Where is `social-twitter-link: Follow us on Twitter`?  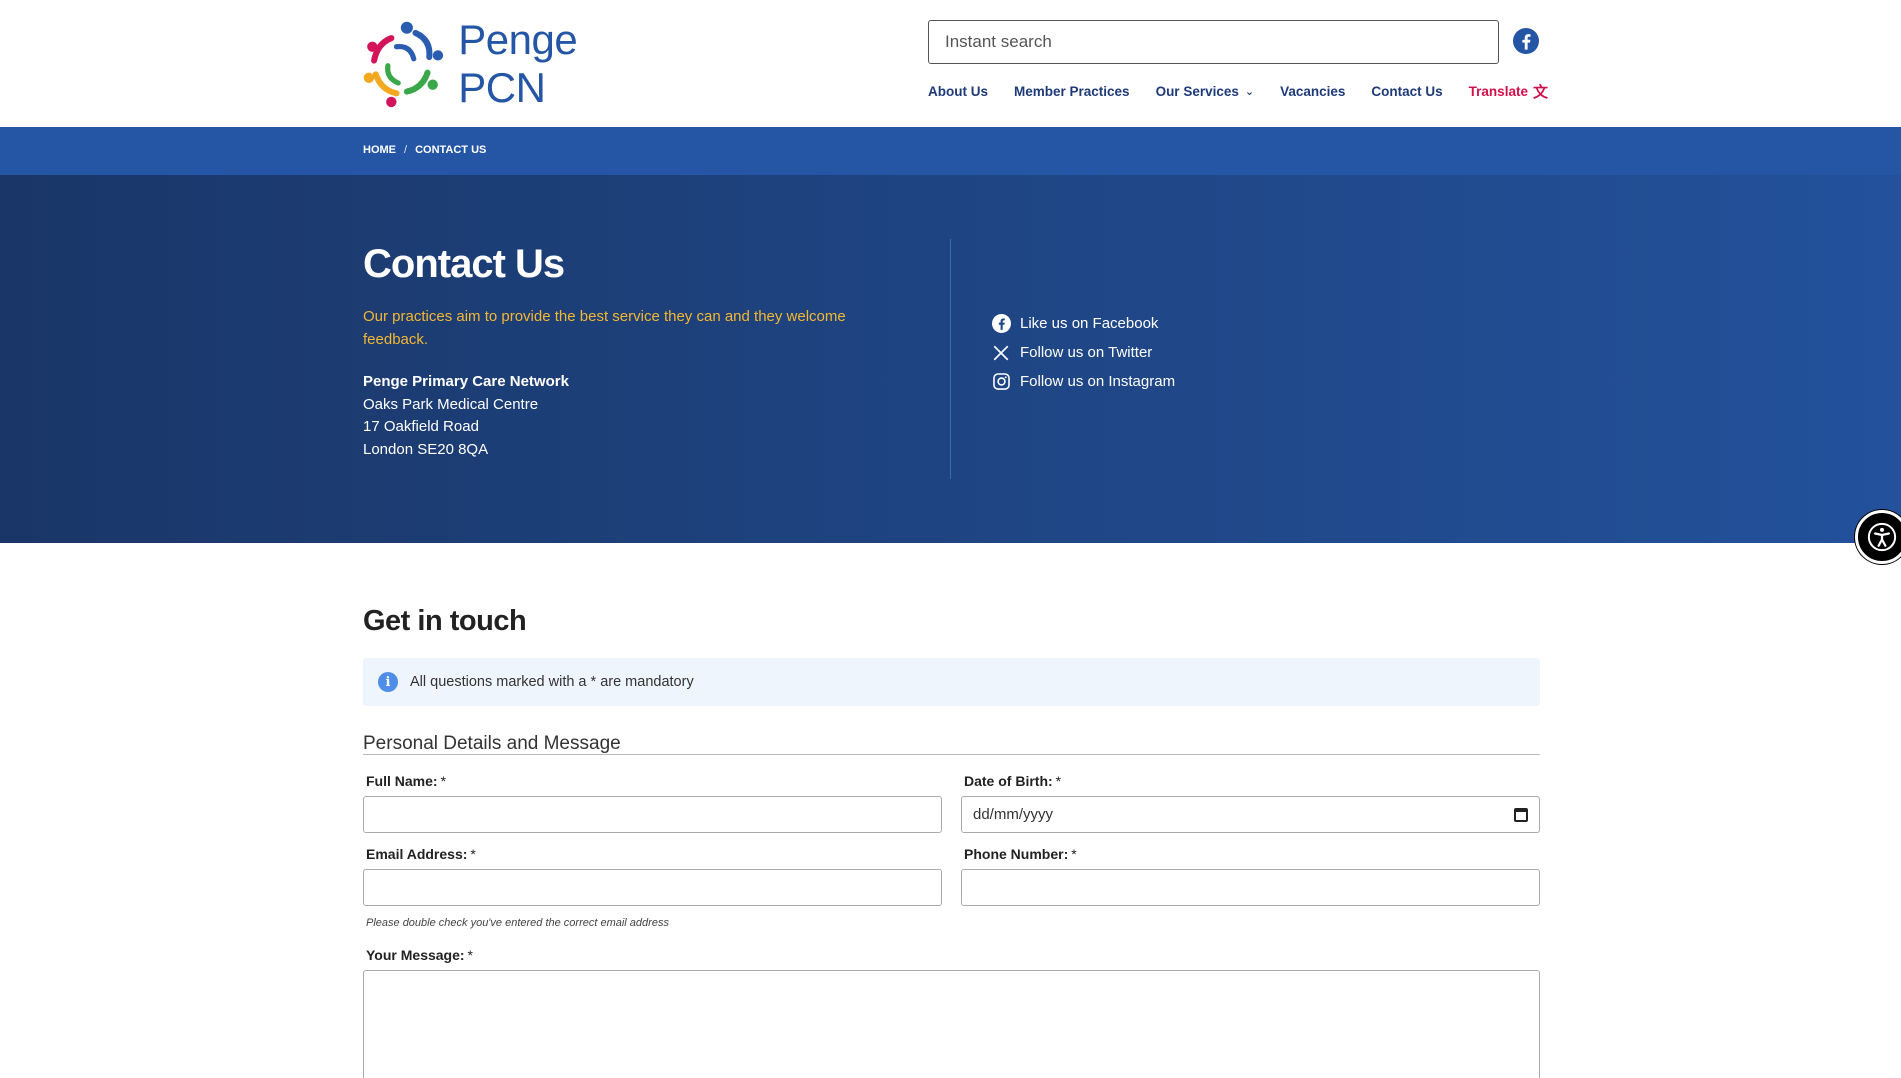 social-twitter-link: Follow us on Twitter is located at coordinates (1083, 352).